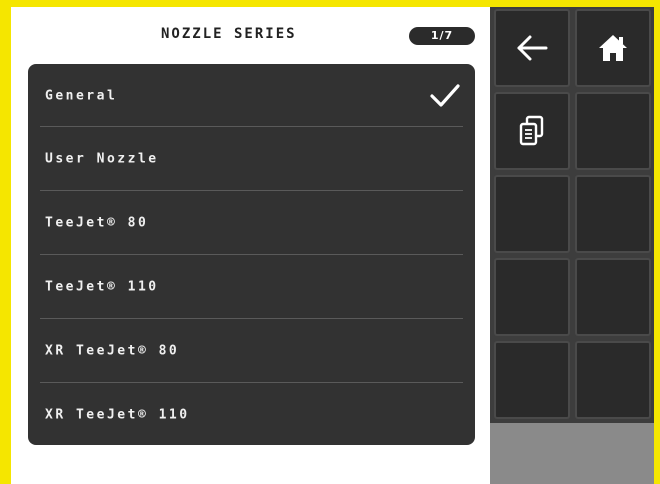 The height and width of the screenshot is (484, 660). I want to click on list-item-label: XR TeeJet® 110, so click(117, 414).